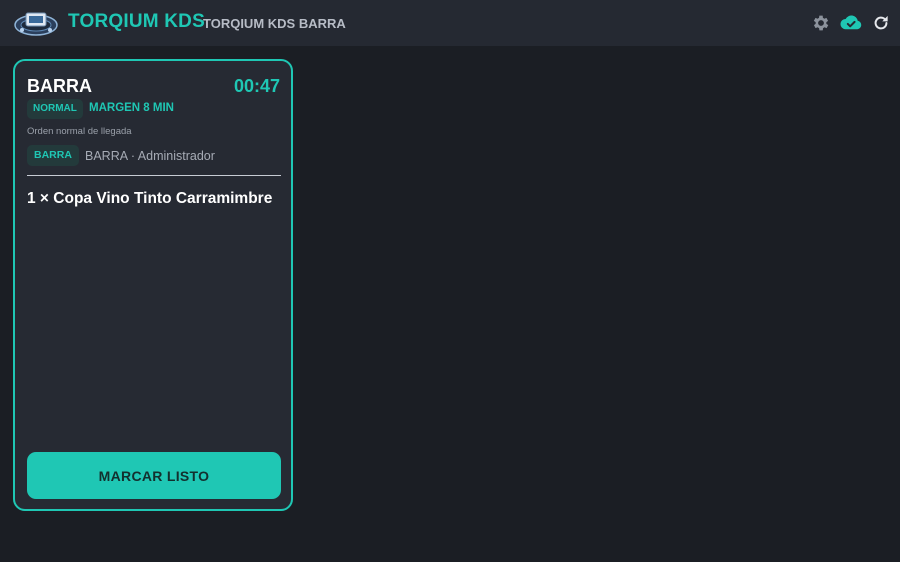 This screenshot has width=900, height=562. Describe the element at coordinates (55, 109) in the screenshot. I see `priority-badge: NORMAL` at that location.